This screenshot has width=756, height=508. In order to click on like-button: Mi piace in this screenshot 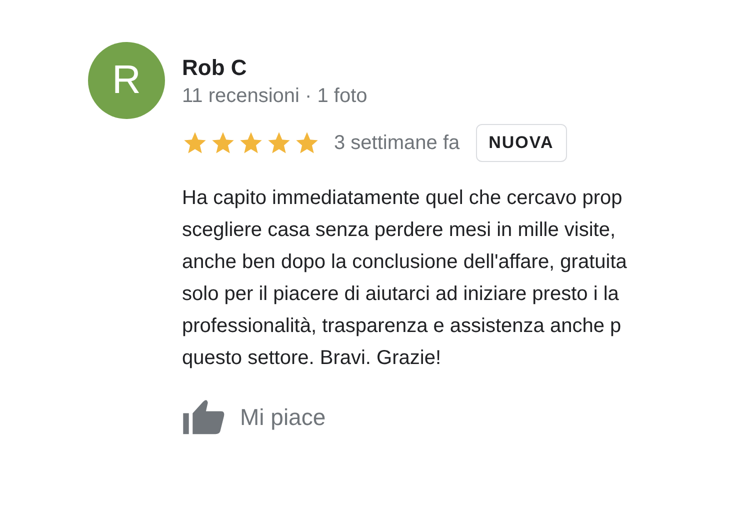, I will do `click(254, 417)`.